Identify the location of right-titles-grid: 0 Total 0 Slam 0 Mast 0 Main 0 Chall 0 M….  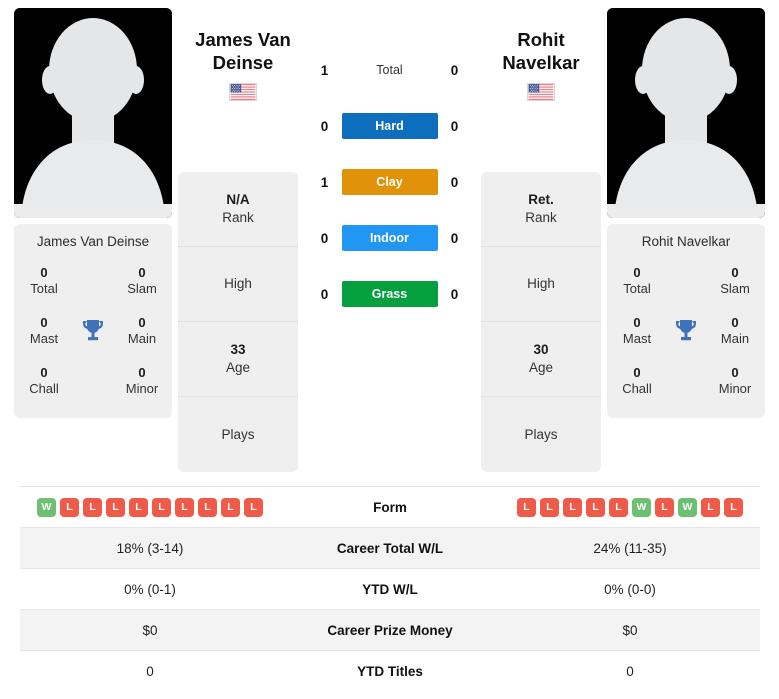
(686, 331).